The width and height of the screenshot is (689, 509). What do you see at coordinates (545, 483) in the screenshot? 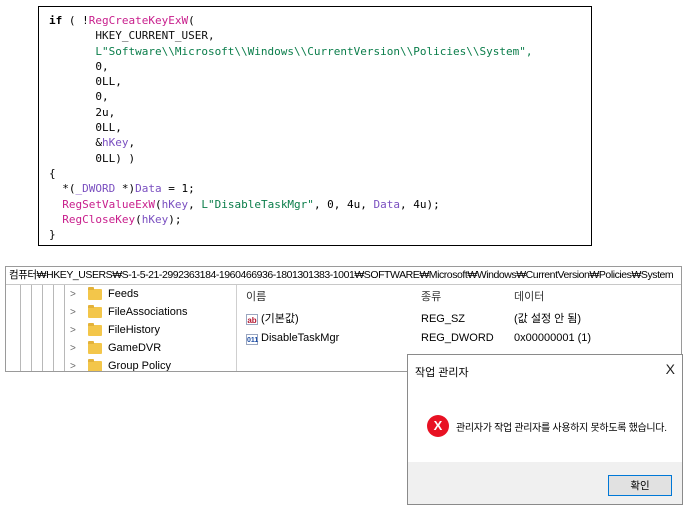
I see `dialog-footer: 확인` at bounding box center [545, 483].